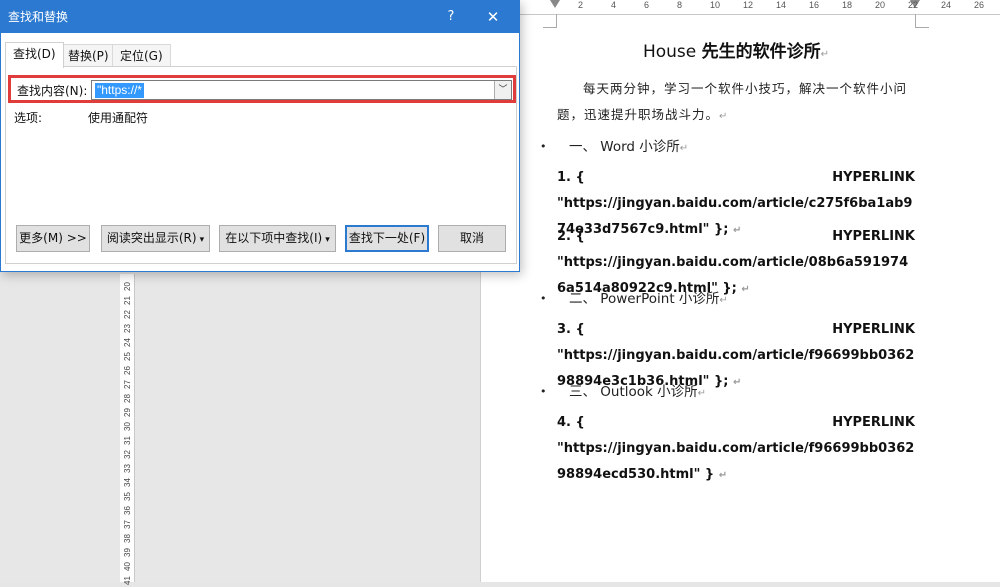 The image size is (1000, 587). Describe the element at coordinates (571, 177) in the screenshot. I see `list-number: 1. {` at that location.